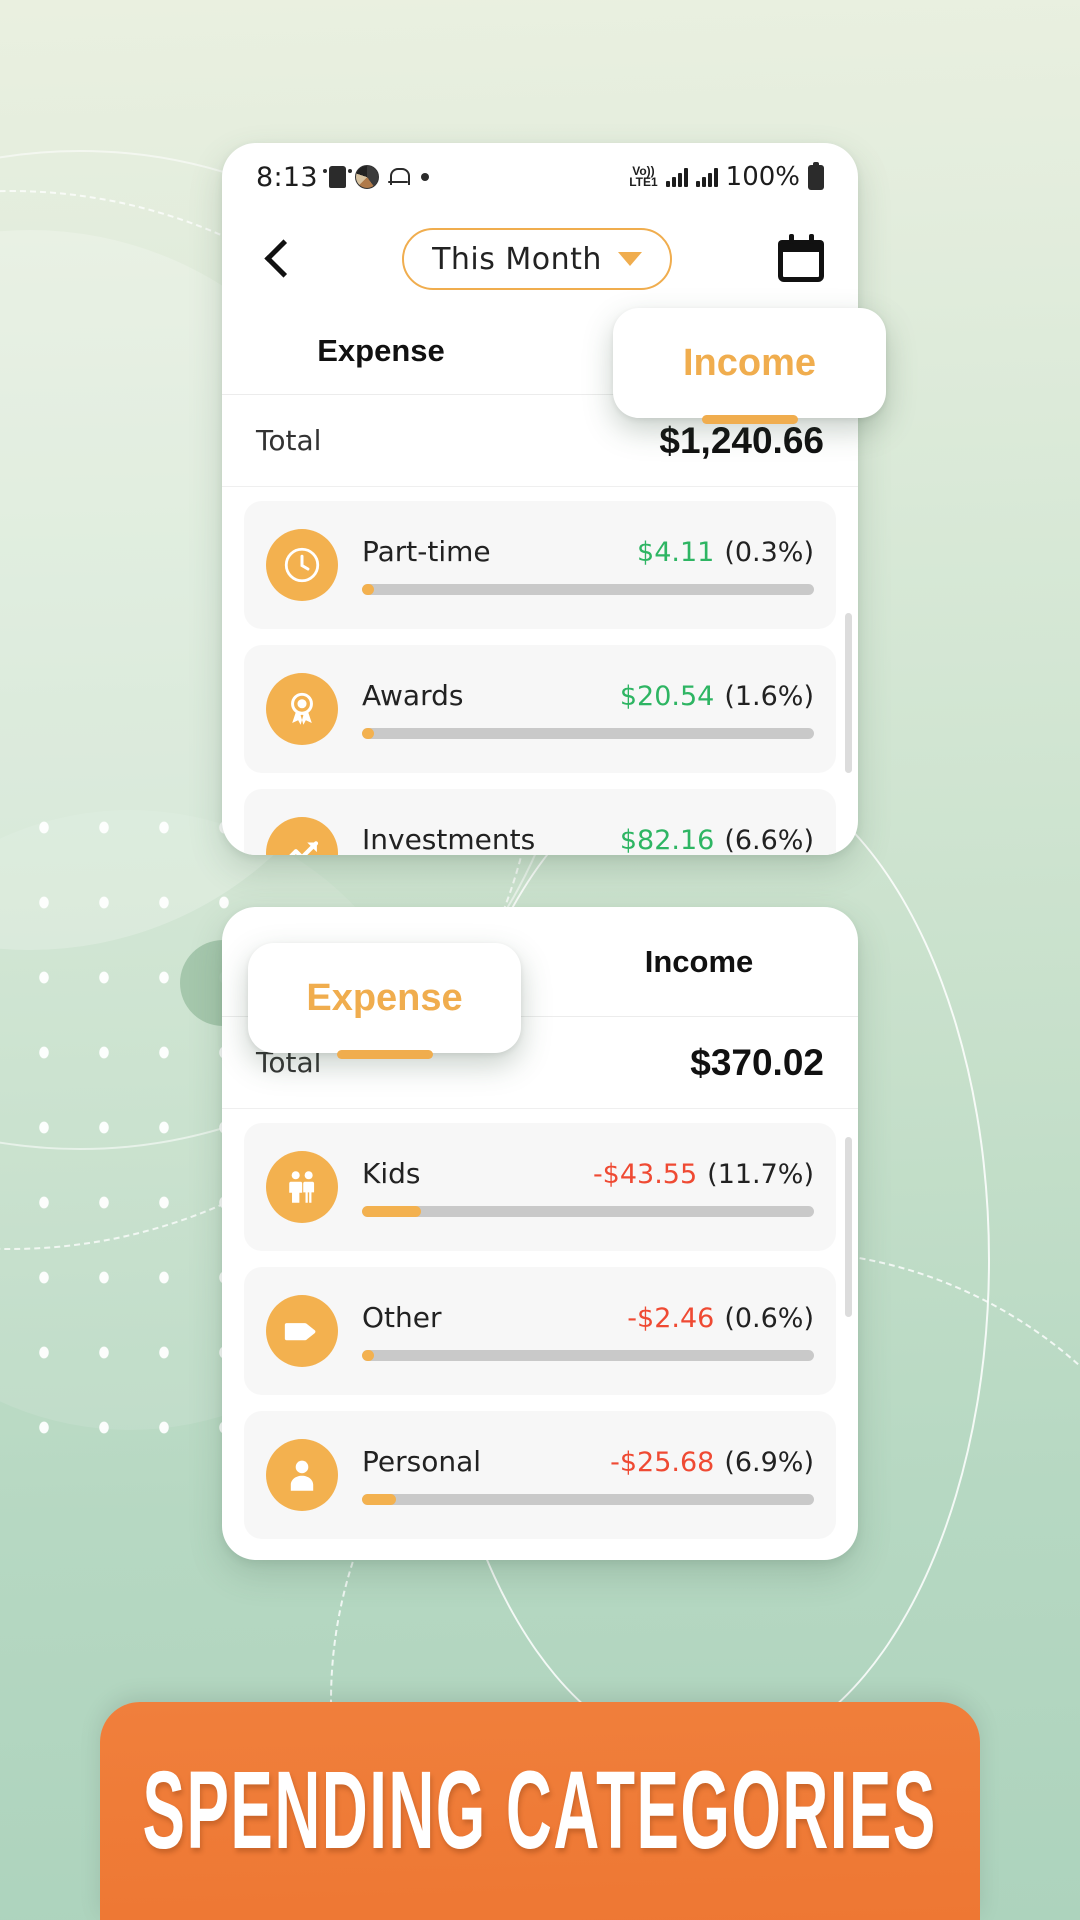  I want to click on category-percent: (6.6%), so click(769, 840).